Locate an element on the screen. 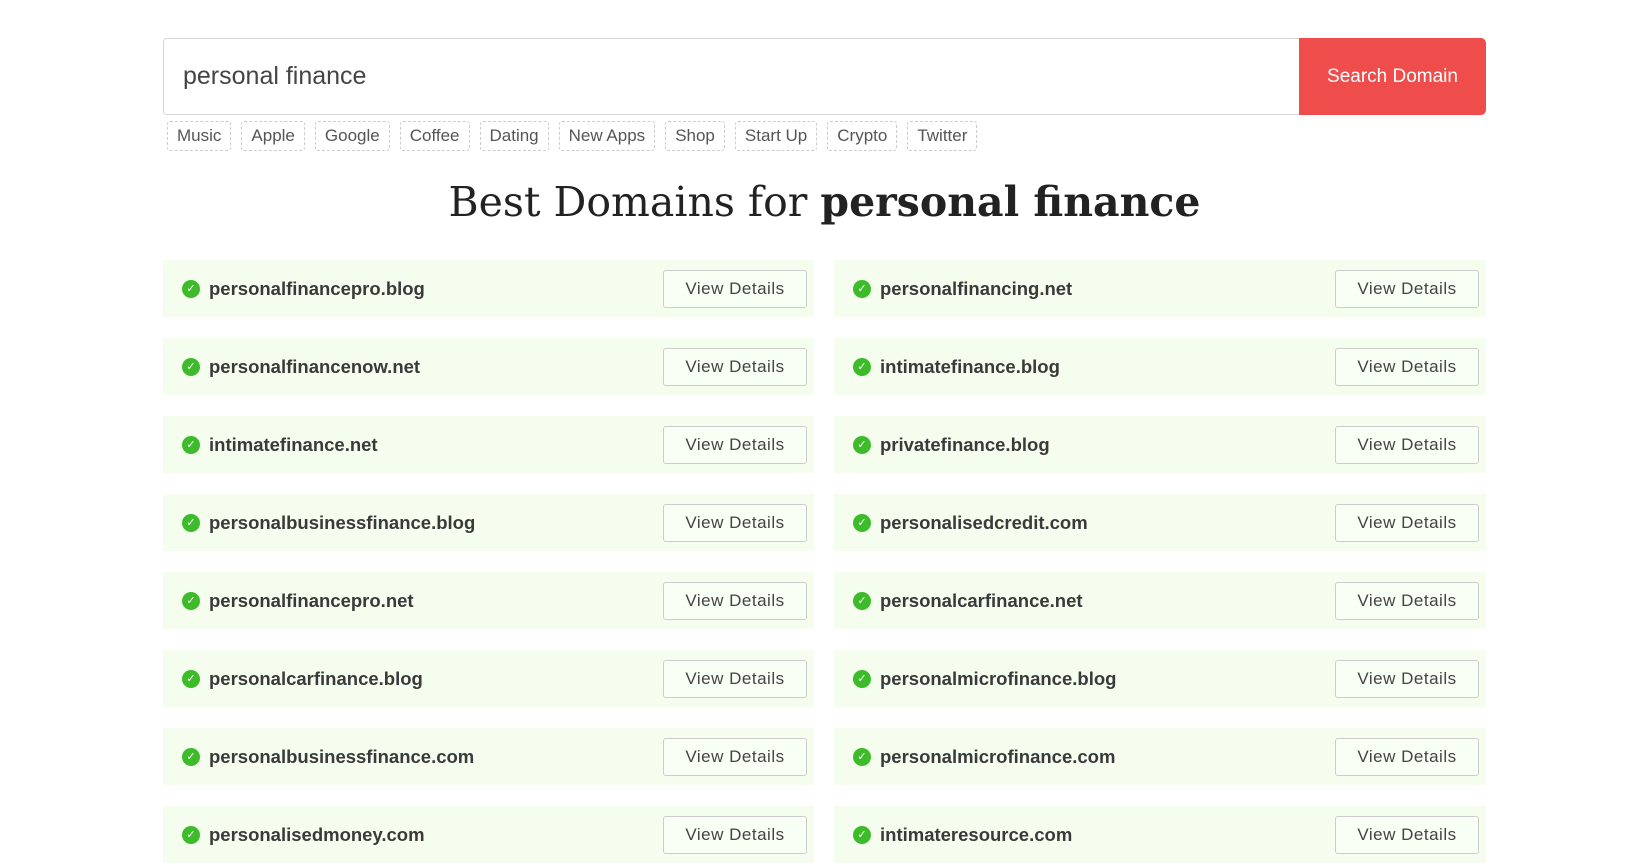 The width and height of the screenshot is (1649, 863). domain-result-row: ✓ intimatefinance.blog View Details is located at coordinates (1160, 366).